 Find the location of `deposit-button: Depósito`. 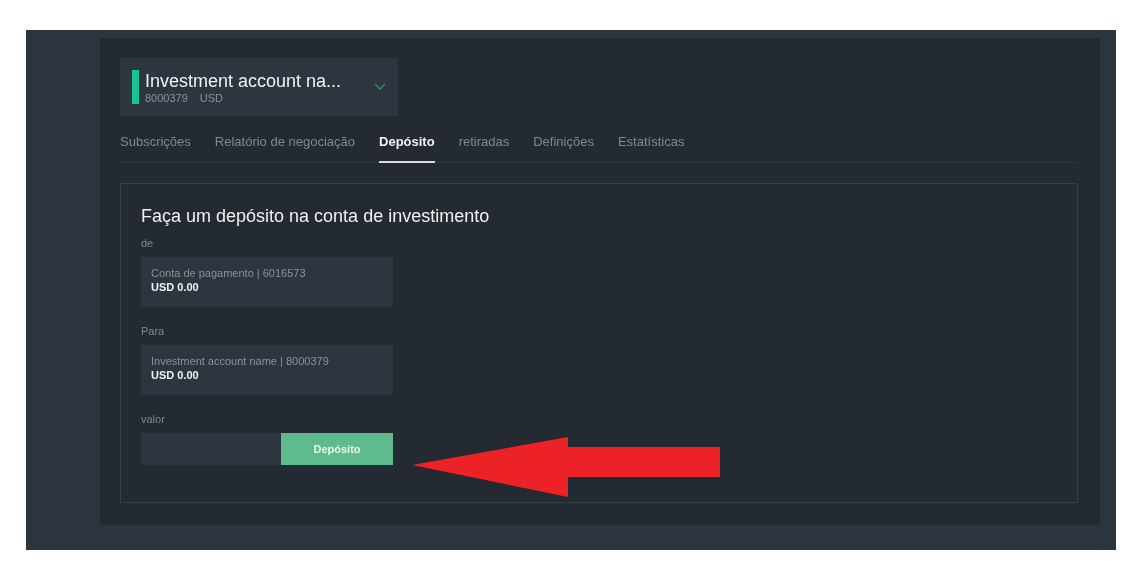

deposit-button: Depósito is located at coordinates (337, 449).